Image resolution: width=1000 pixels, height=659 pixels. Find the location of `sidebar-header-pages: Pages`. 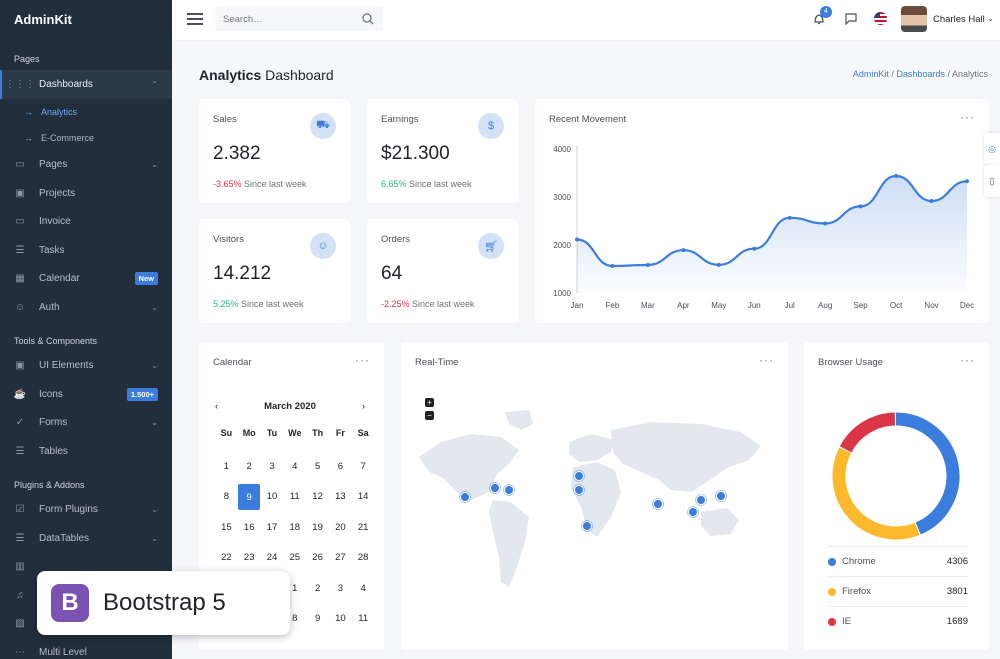

sidebar-header-pages: Pages is located at coordinates (27, 59).